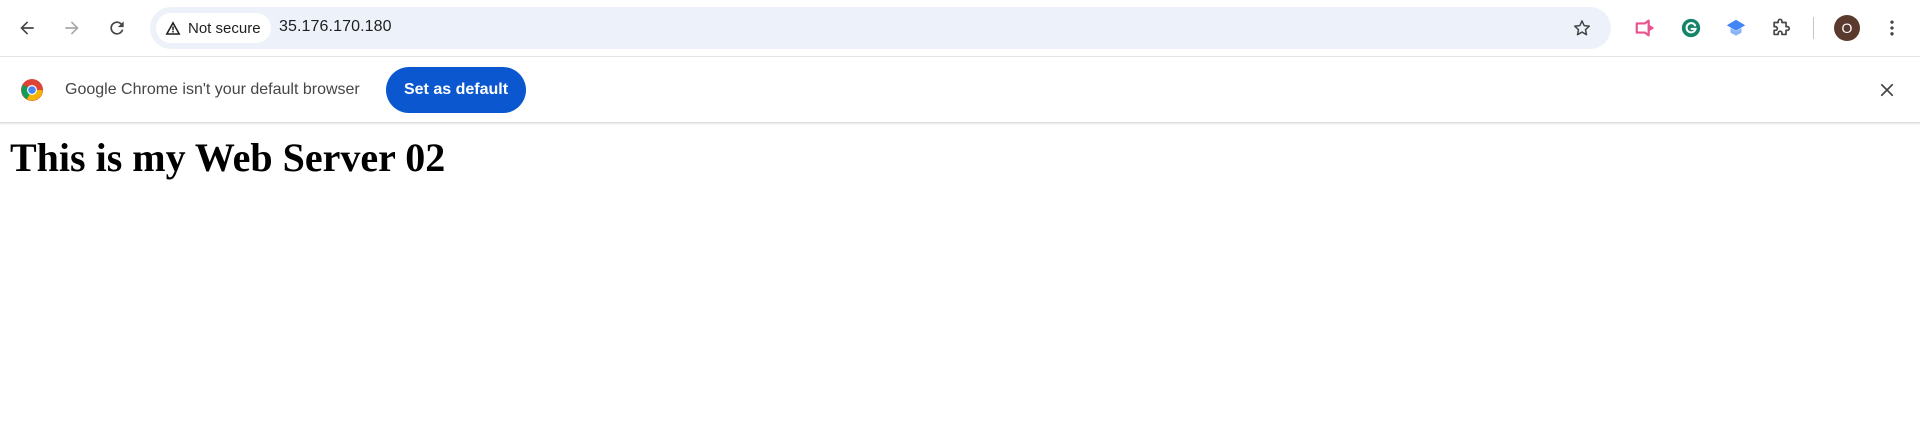  What do you see at coordinates (228, 157) in the screenshot?
I see `page-heading: This is my Web Server 02` at bounding box center [228, 157].